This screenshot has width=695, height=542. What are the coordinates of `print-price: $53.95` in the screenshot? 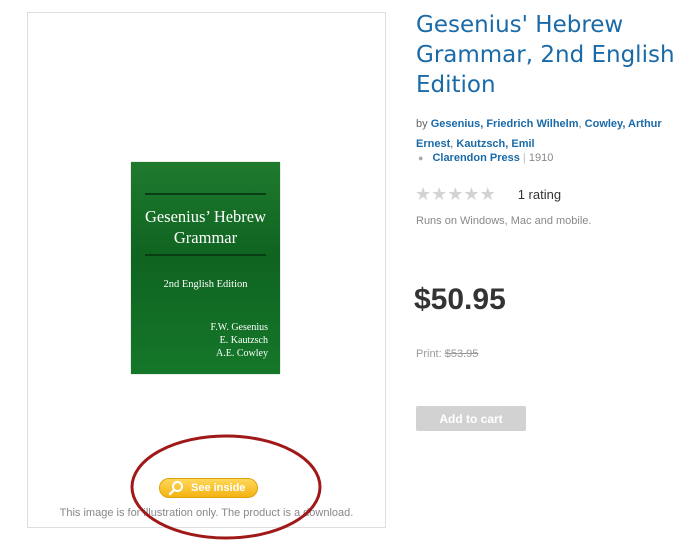 It's located at (461, 354).